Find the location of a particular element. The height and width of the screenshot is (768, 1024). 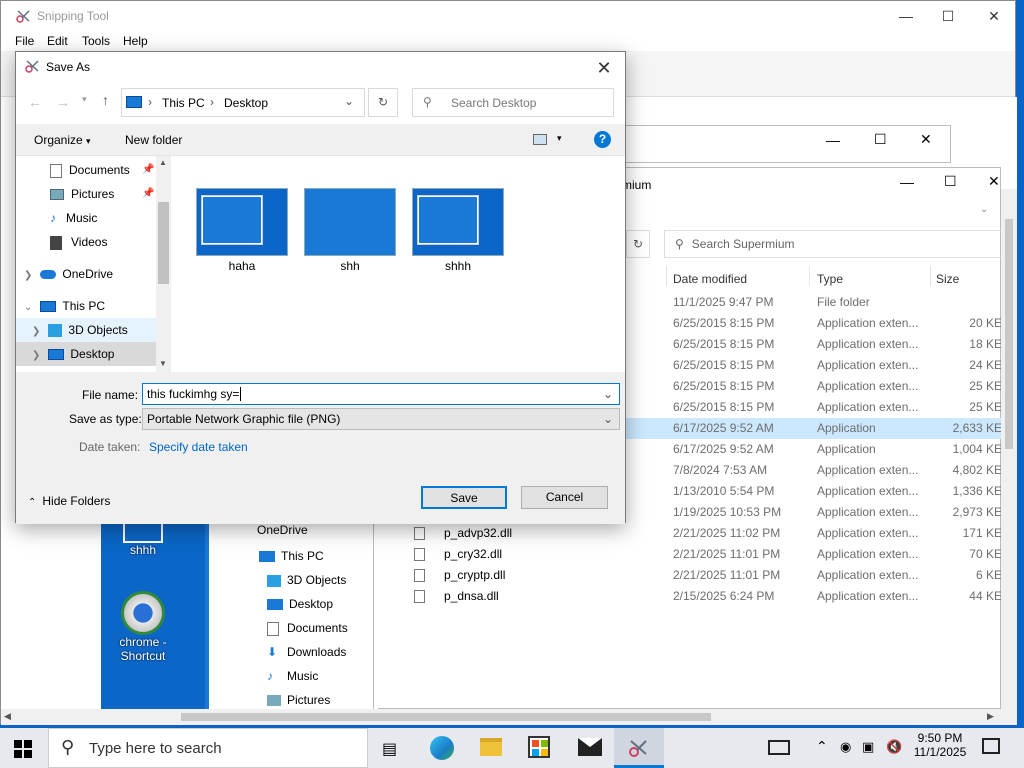

col-date-modified: Date modified is located at coordinates (710, 279).